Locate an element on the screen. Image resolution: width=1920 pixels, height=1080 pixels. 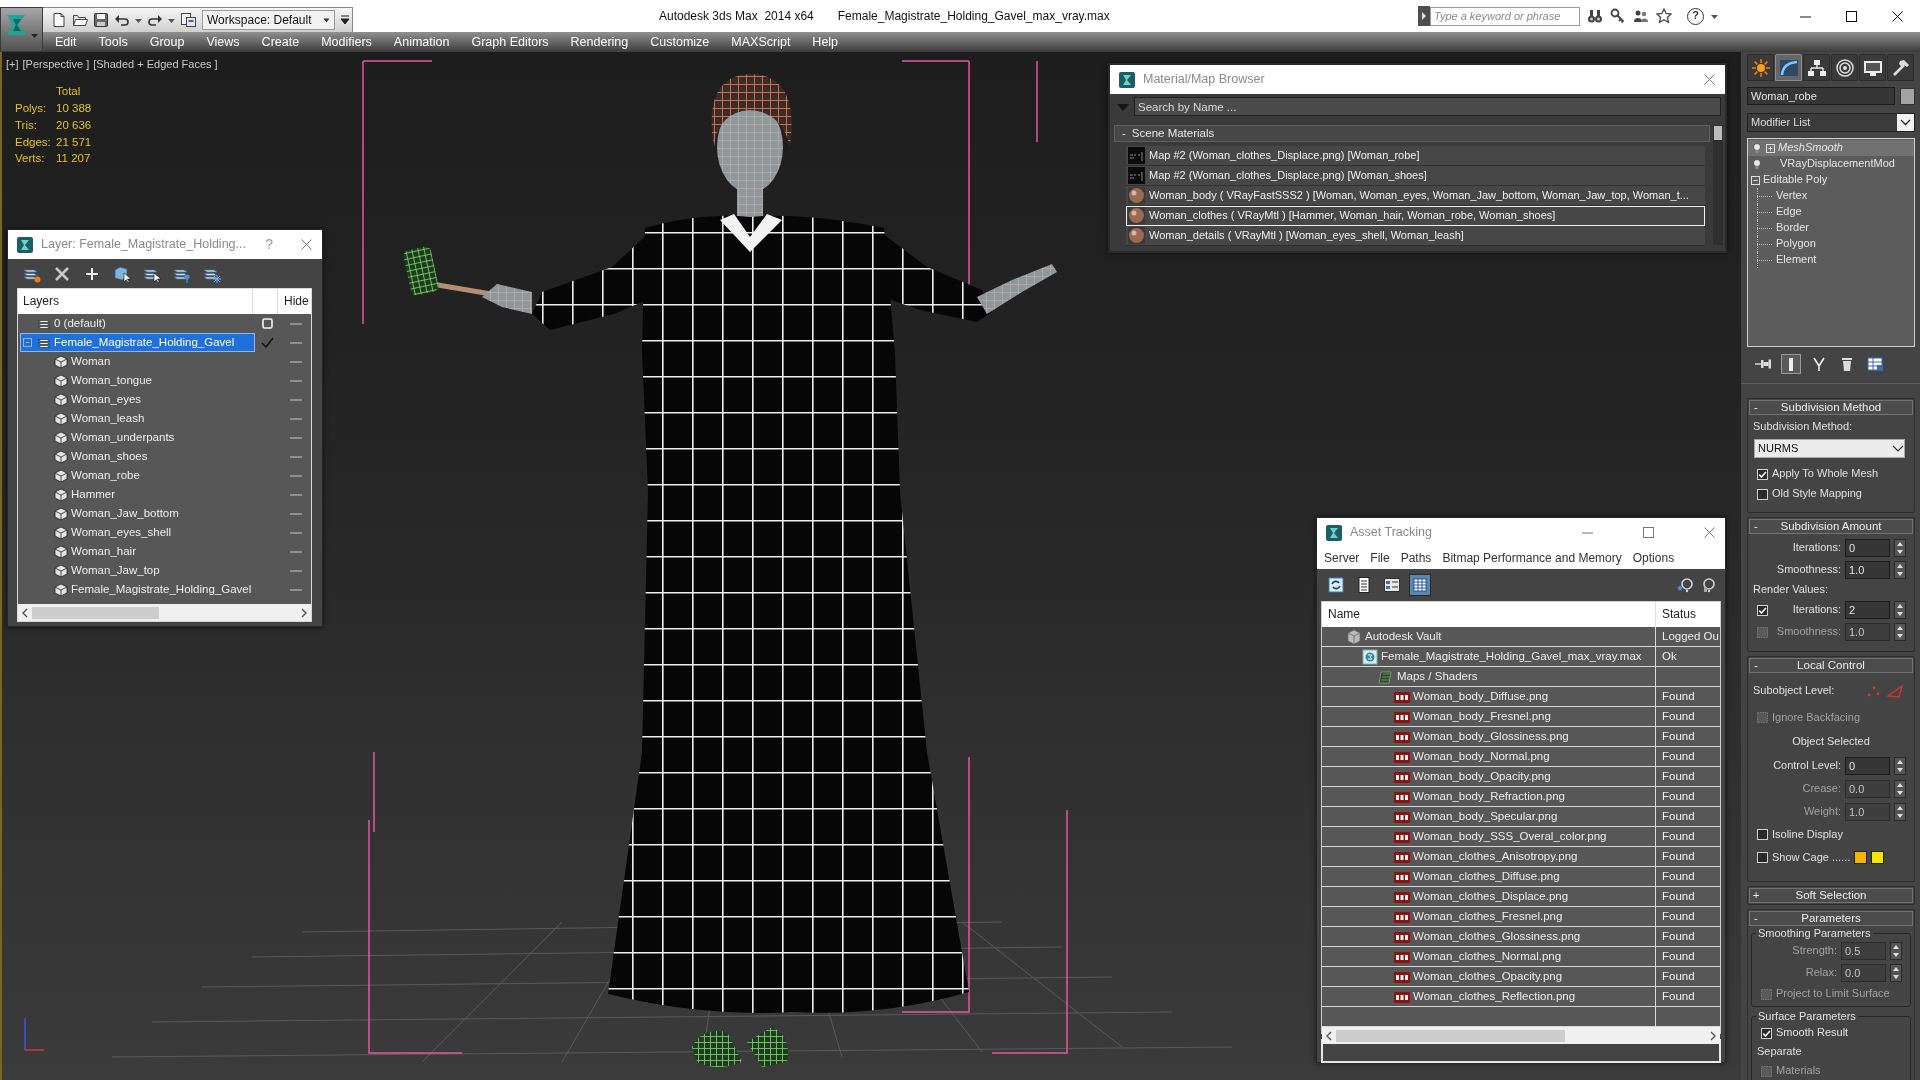
close-icon is located at coordinates (1897, 16).